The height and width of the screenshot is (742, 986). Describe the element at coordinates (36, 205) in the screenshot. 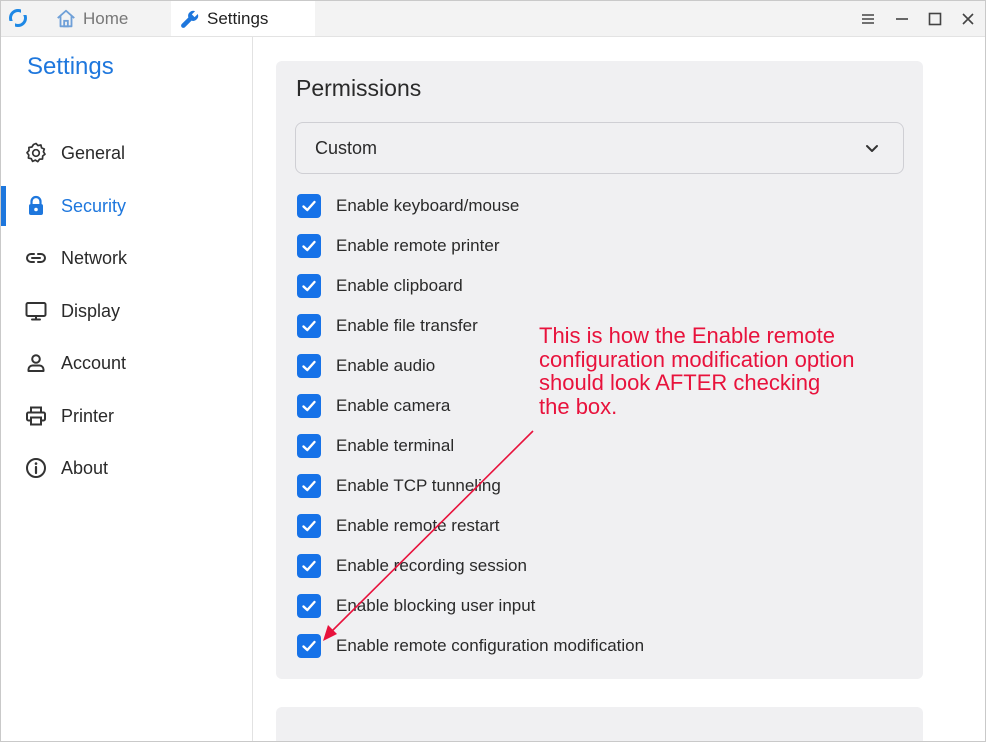

I see `lock-icon` at that location.